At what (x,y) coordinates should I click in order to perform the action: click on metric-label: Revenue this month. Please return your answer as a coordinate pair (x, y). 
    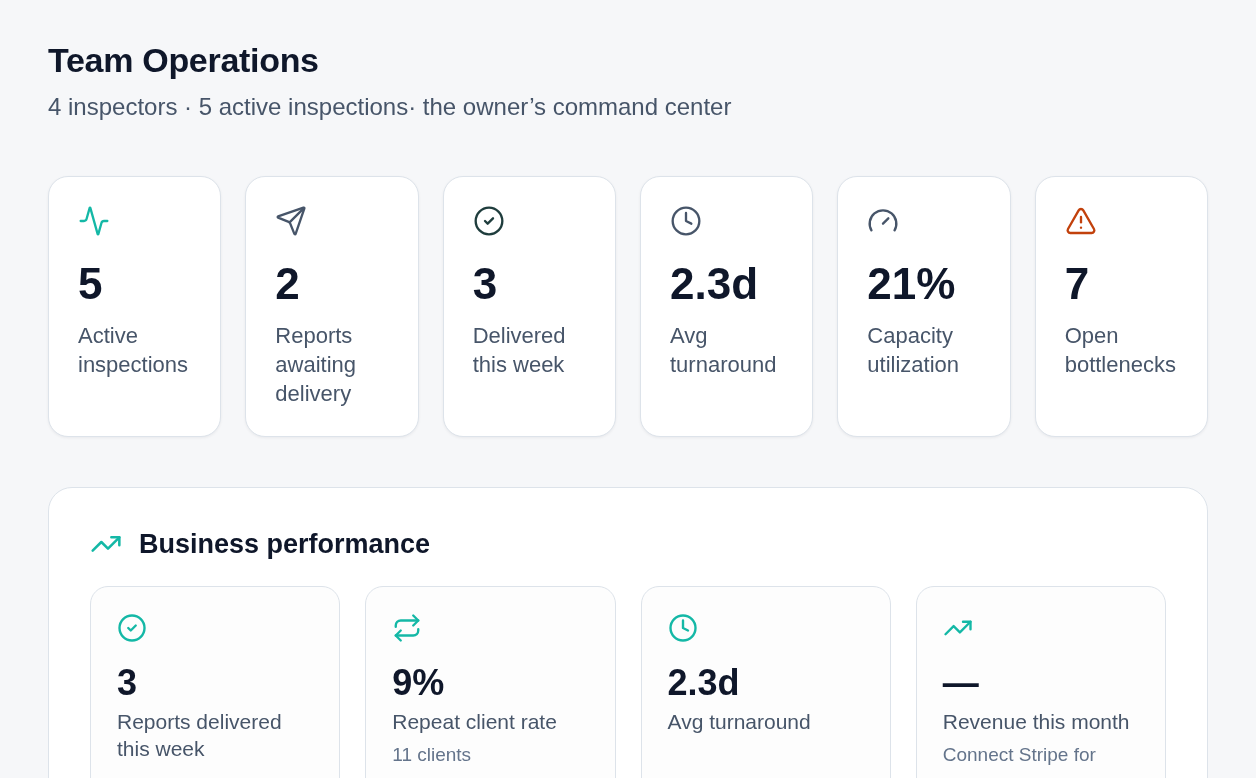
    Looking at the image, I should click on (1036, 722).